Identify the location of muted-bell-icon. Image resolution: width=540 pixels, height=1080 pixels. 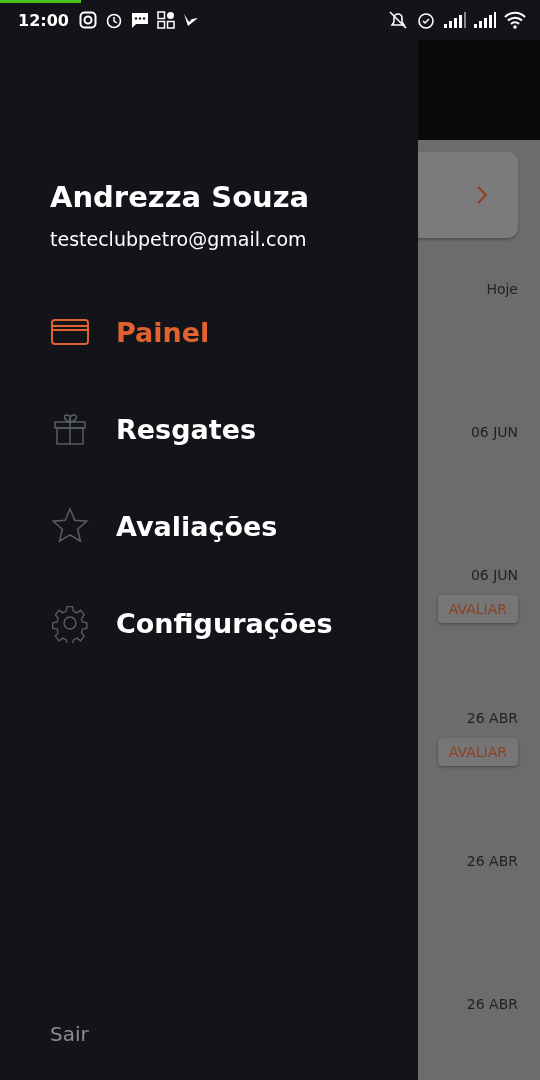
(398, 20).